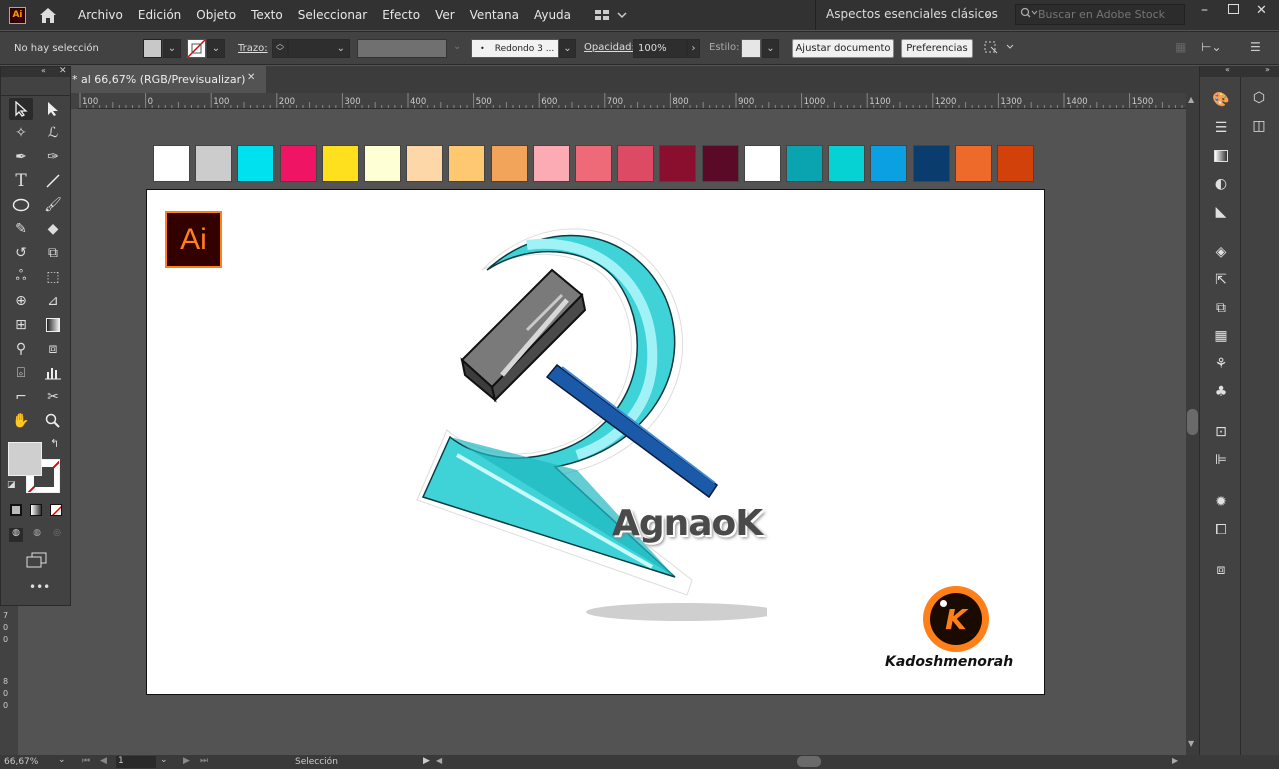 The width and height of the screenshot is (1279, 769). I want to click on fit-document-button: Ajustar documento, so click(843, 48).